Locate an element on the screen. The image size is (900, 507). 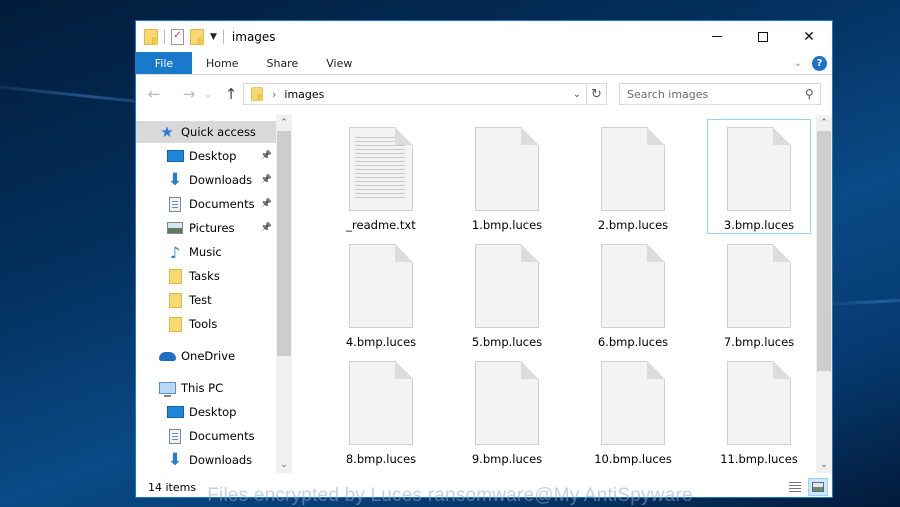
file-item: 4.bmp.luces is located at coordinates (381, 293).